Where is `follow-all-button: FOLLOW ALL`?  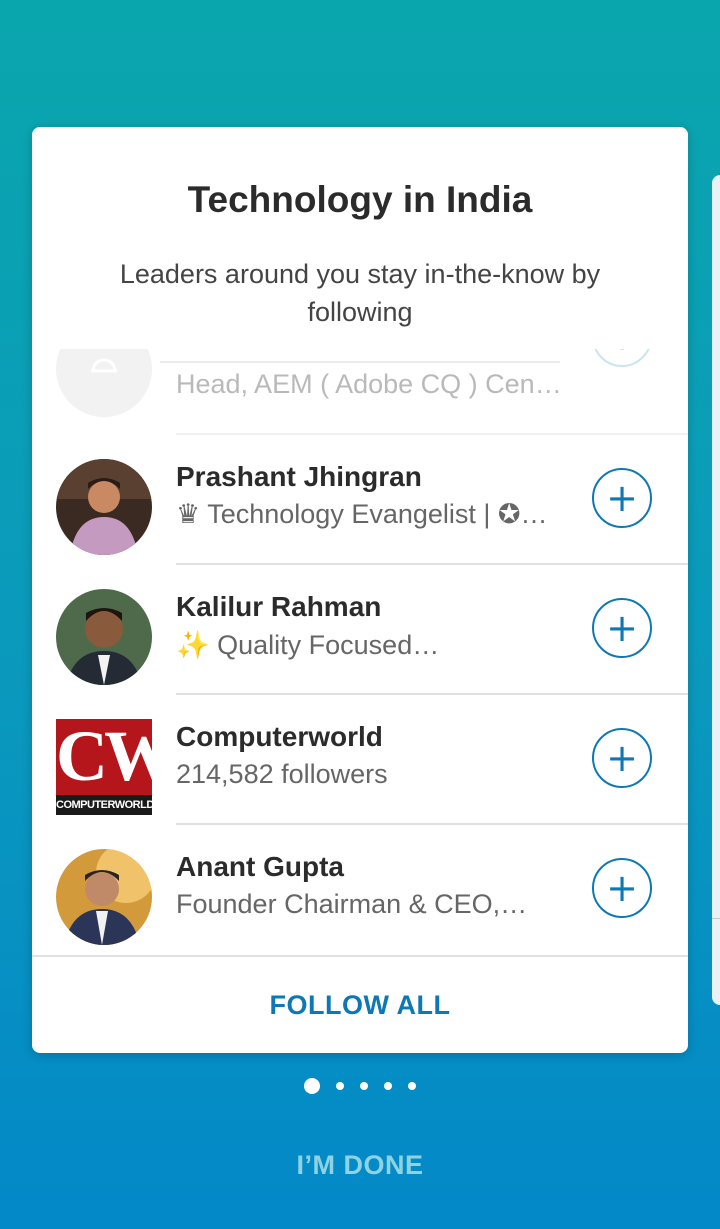 follow-all-button: FOLLOW ALL is located at coordinates (360, 1005).